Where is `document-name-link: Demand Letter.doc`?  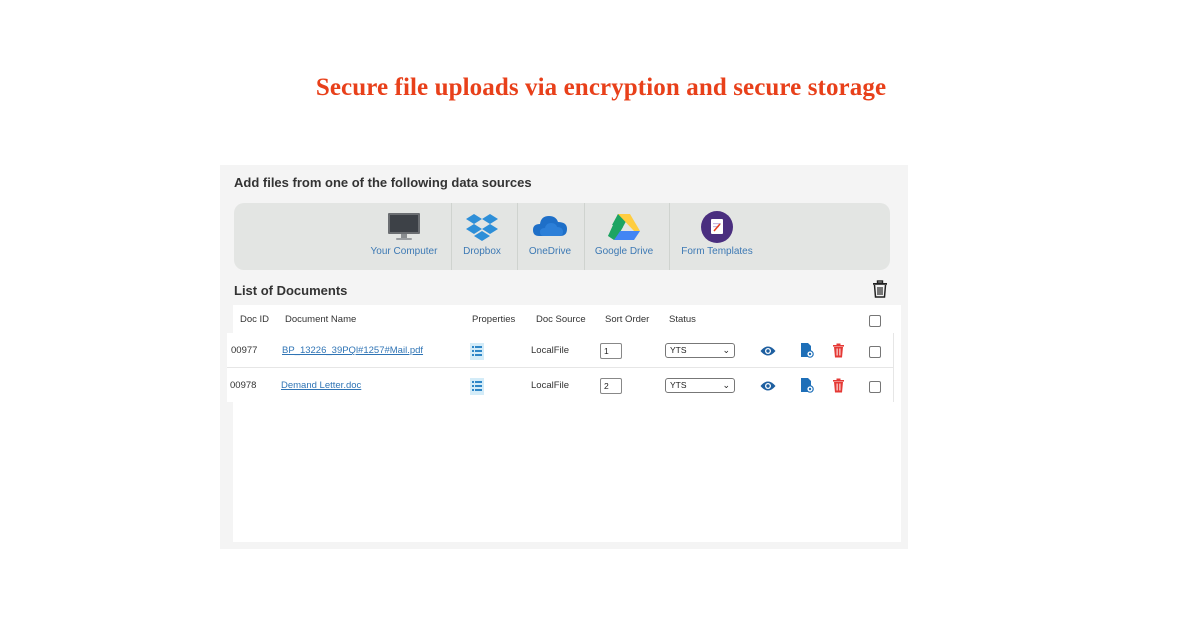
document-name-link: Demand Letter.doc is located at coordinates (321, 385).